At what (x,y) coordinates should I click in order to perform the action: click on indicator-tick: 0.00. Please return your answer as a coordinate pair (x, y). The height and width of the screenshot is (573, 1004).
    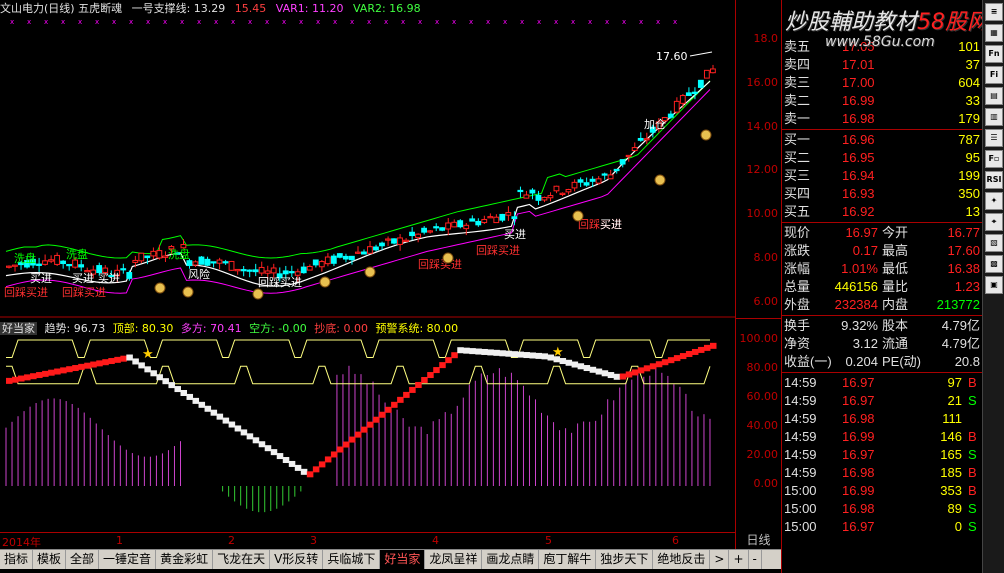
    Looking at the image, I should click on (766, 483).